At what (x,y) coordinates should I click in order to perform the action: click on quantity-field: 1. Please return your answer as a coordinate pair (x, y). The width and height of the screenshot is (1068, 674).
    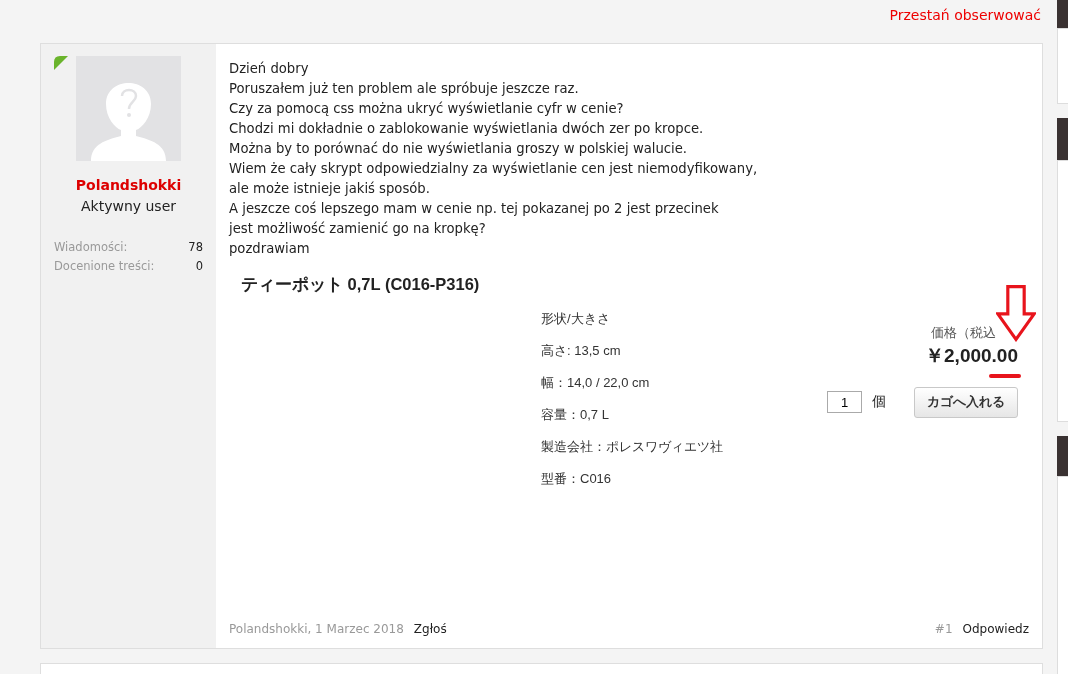
    Looking at the image, I should click on (844, 402).